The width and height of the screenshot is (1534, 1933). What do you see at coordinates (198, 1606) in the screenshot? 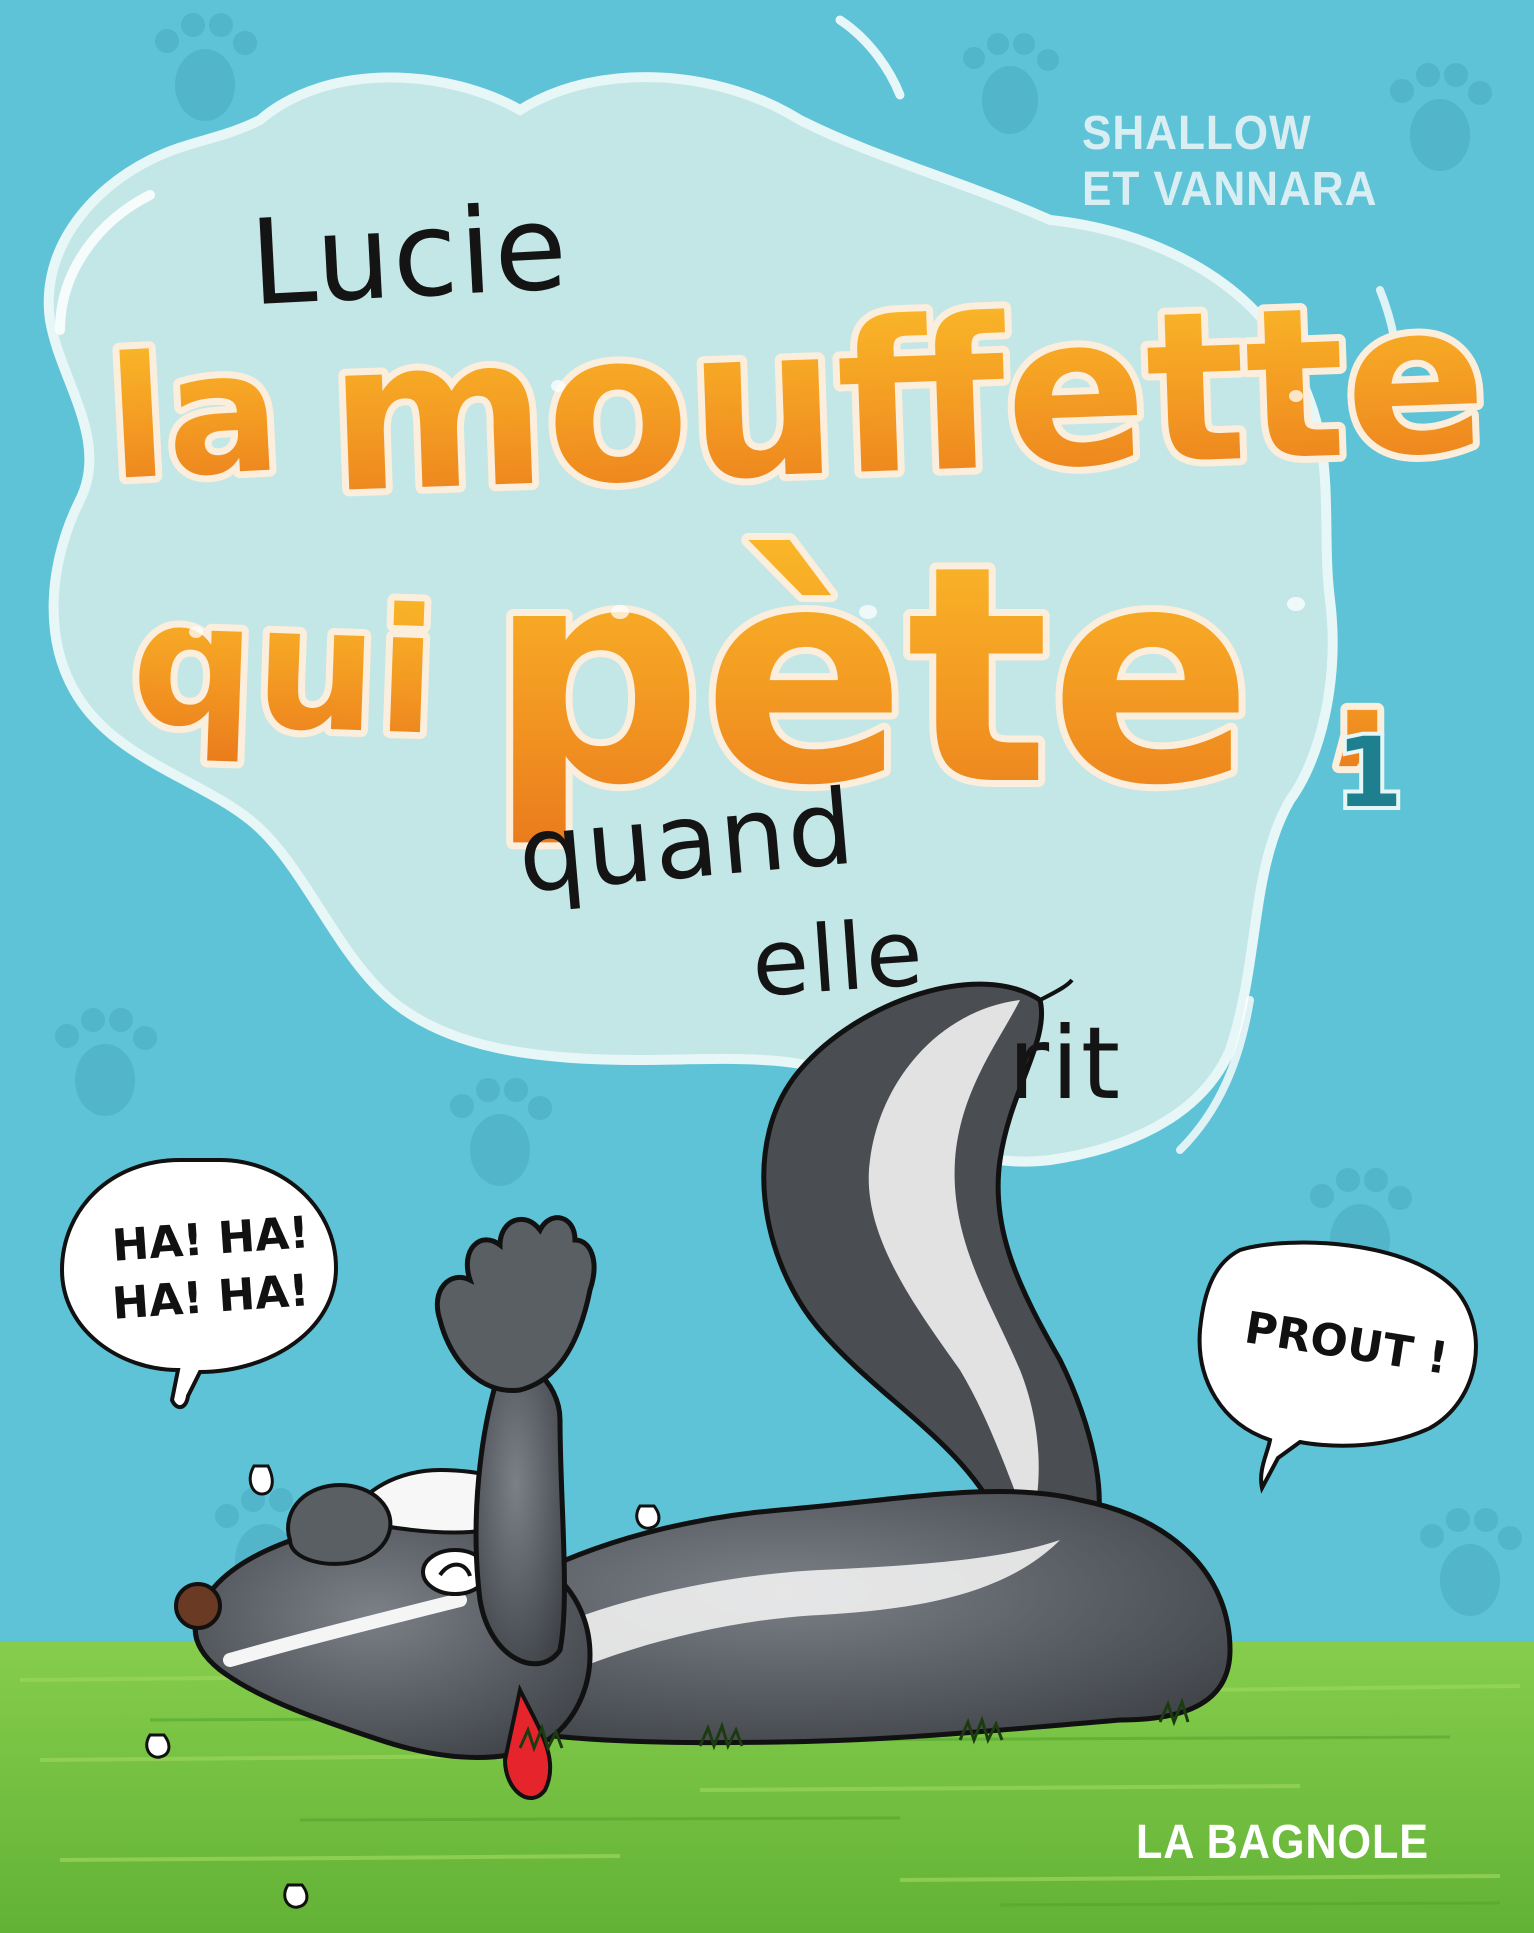
I see `skunk-nose` at bounding box center [198, 1606].